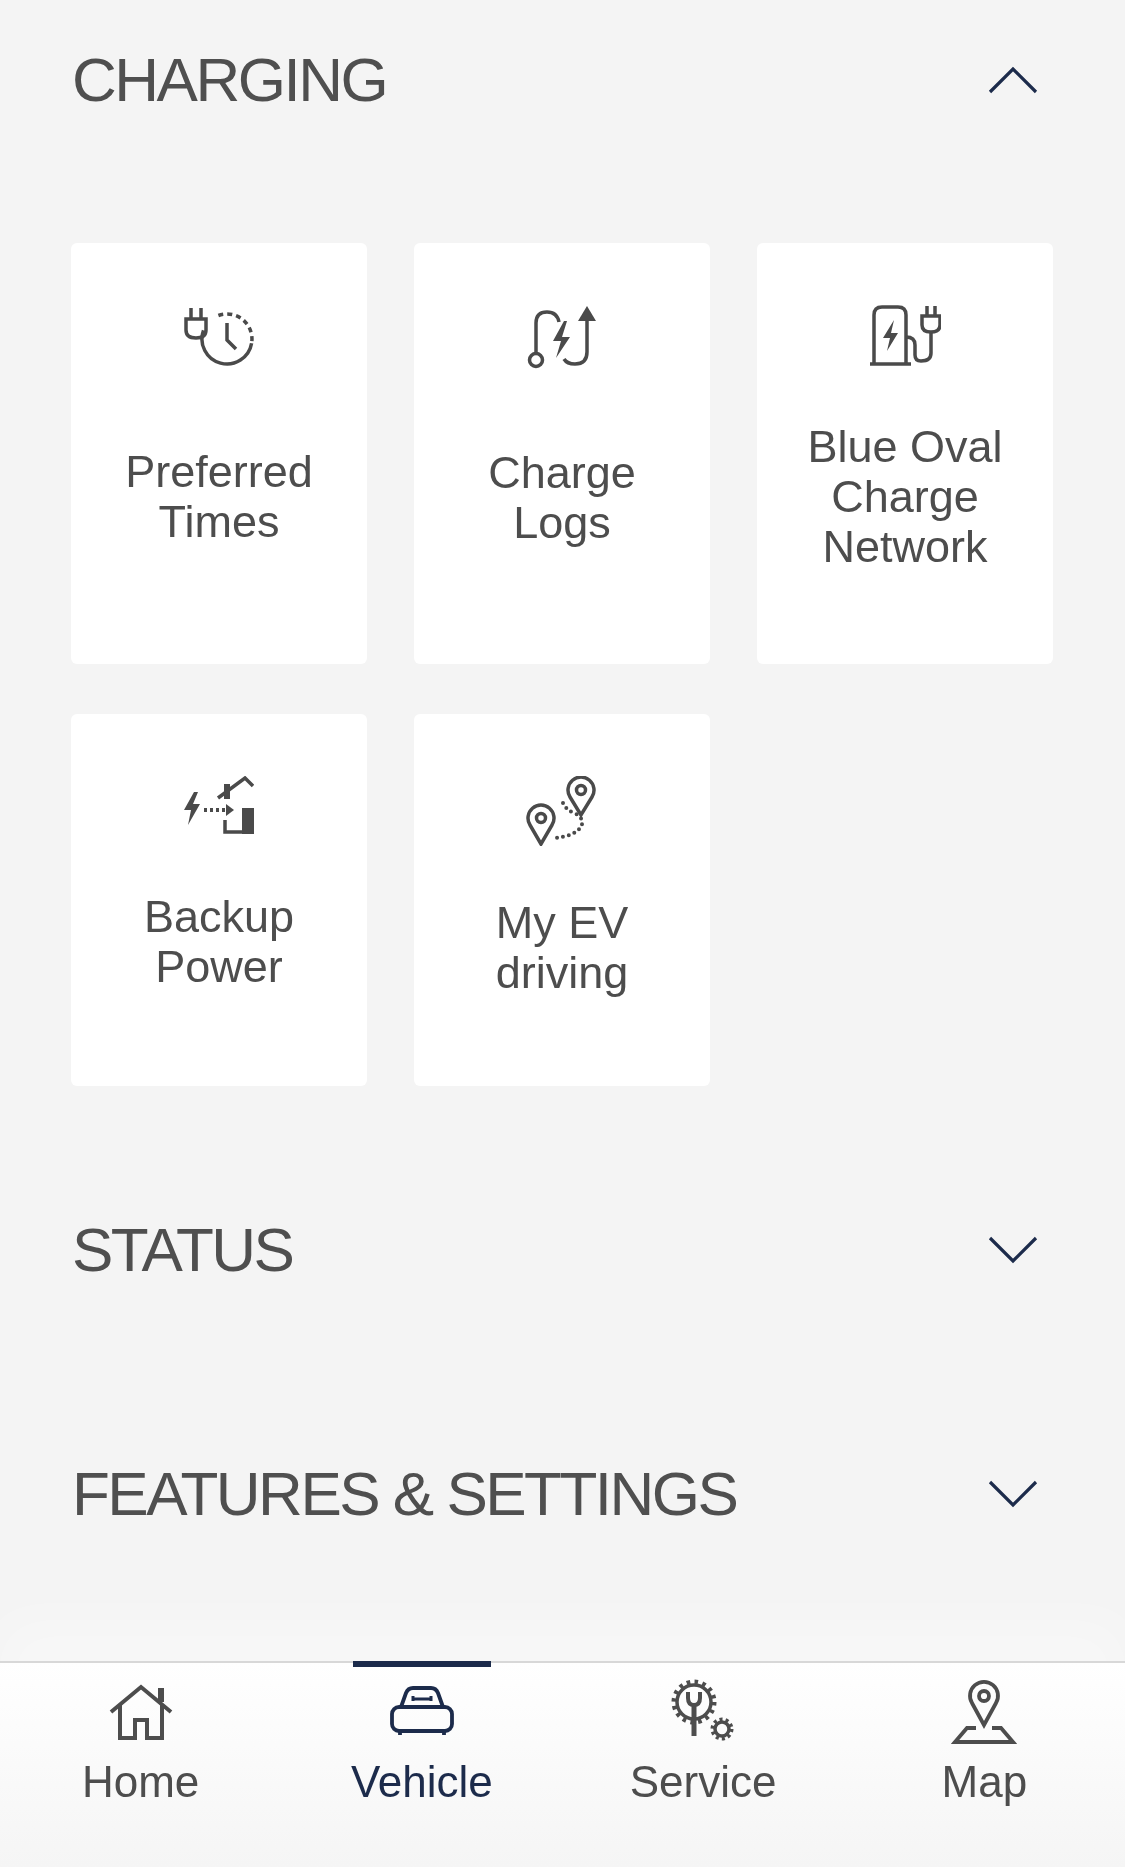  I want to click on plug-clock-icon, so click(219, 336).